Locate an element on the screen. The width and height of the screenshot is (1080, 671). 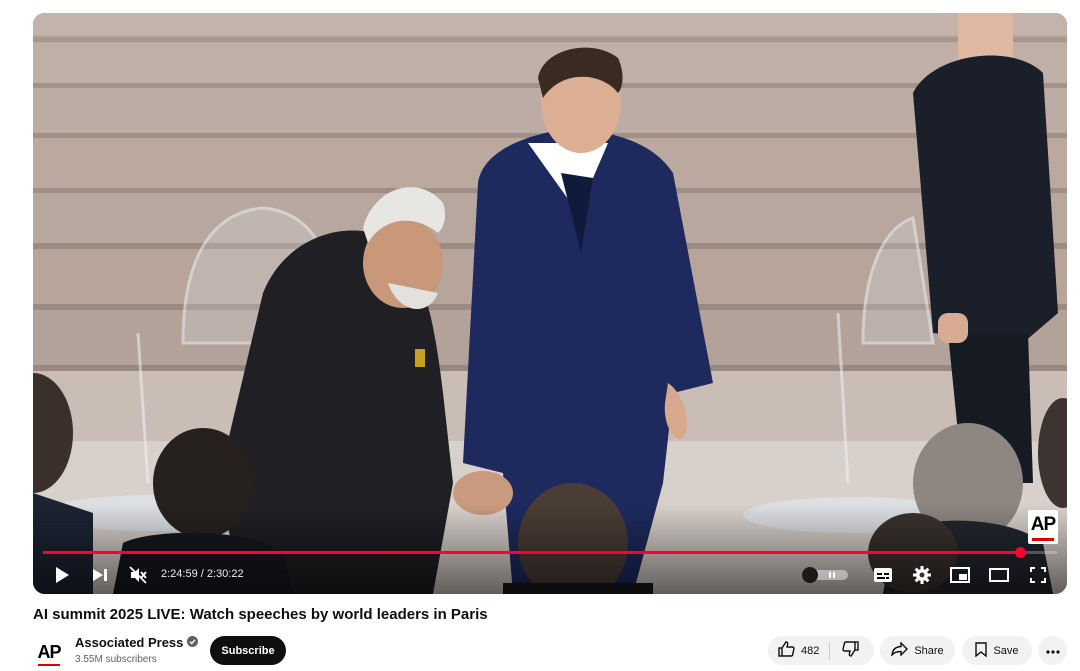
captions-icon is located at coordinates (883, 575).